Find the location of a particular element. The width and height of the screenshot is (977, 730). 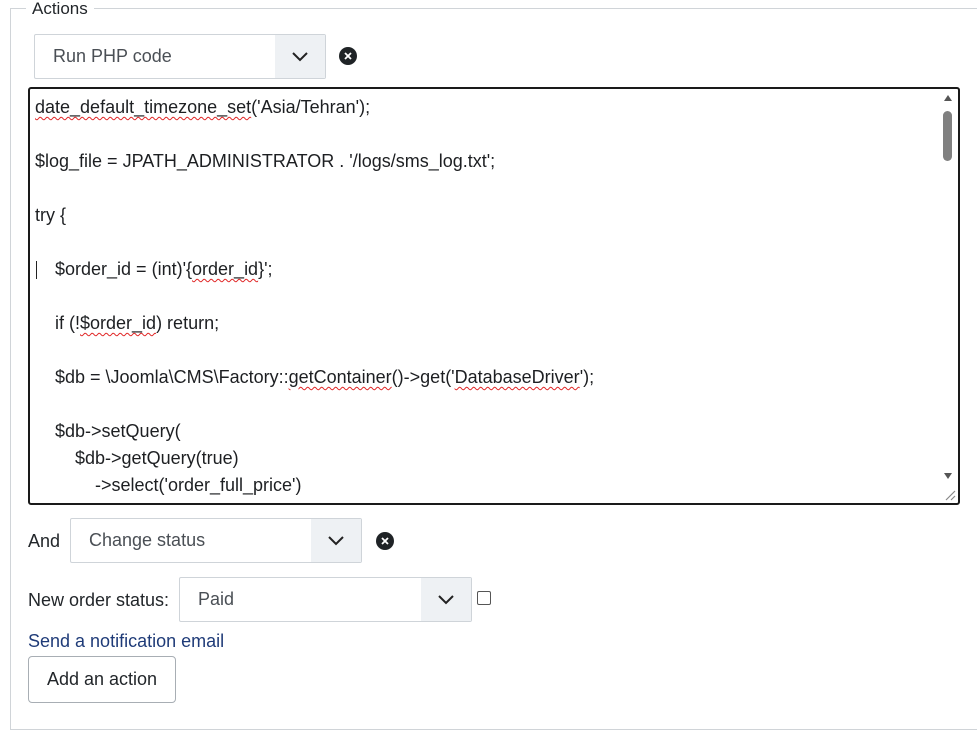

order-status-value: Paid is located at coordinates (216, 599).